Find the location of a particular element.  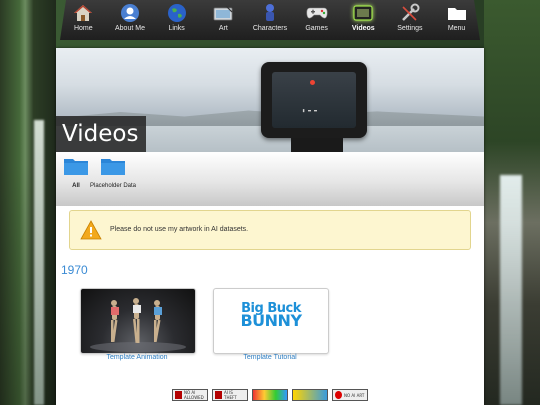

dancers-thumbnail is located at coordinates (138, 325).